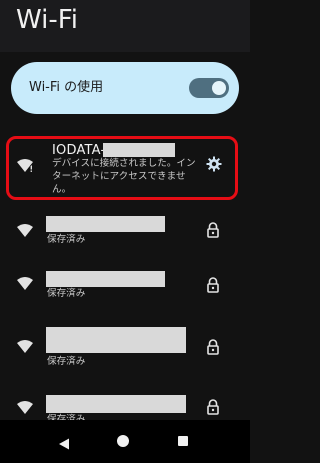 The height and width of the screenshot is (463, 320). Describe the element at coordinates (183, 441) in the screenshot. I see `recent-square-icon` at that location.